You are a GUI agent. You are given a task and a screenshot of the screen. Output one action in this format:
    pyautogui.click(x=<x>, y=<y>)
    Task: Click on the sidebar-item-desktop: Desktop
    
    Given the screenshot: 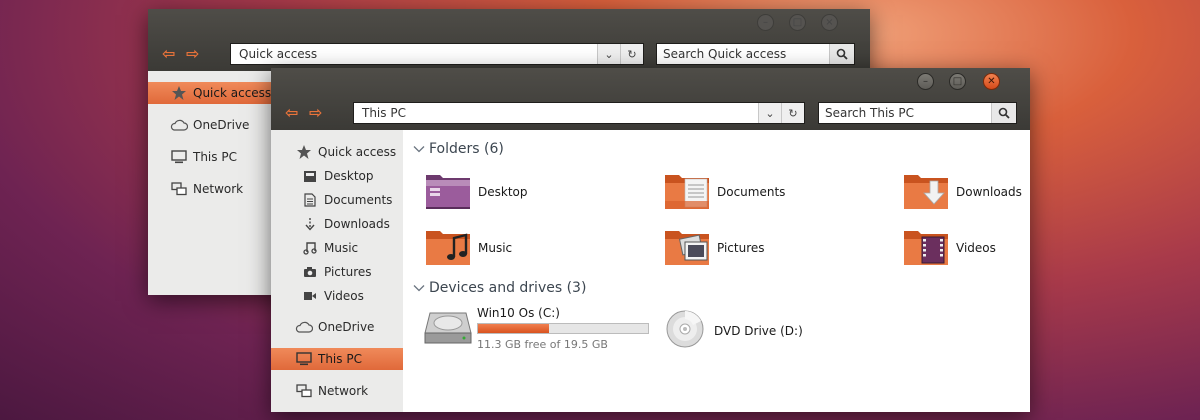 What is the action you would take?
    pyautogui.click(x=337, y=176)
    